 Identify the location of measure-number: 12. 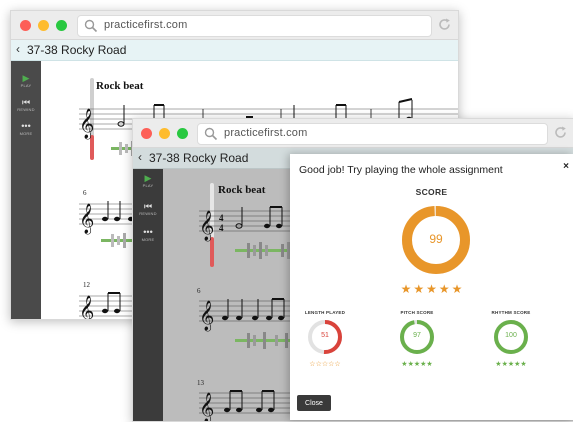
(87, 285).